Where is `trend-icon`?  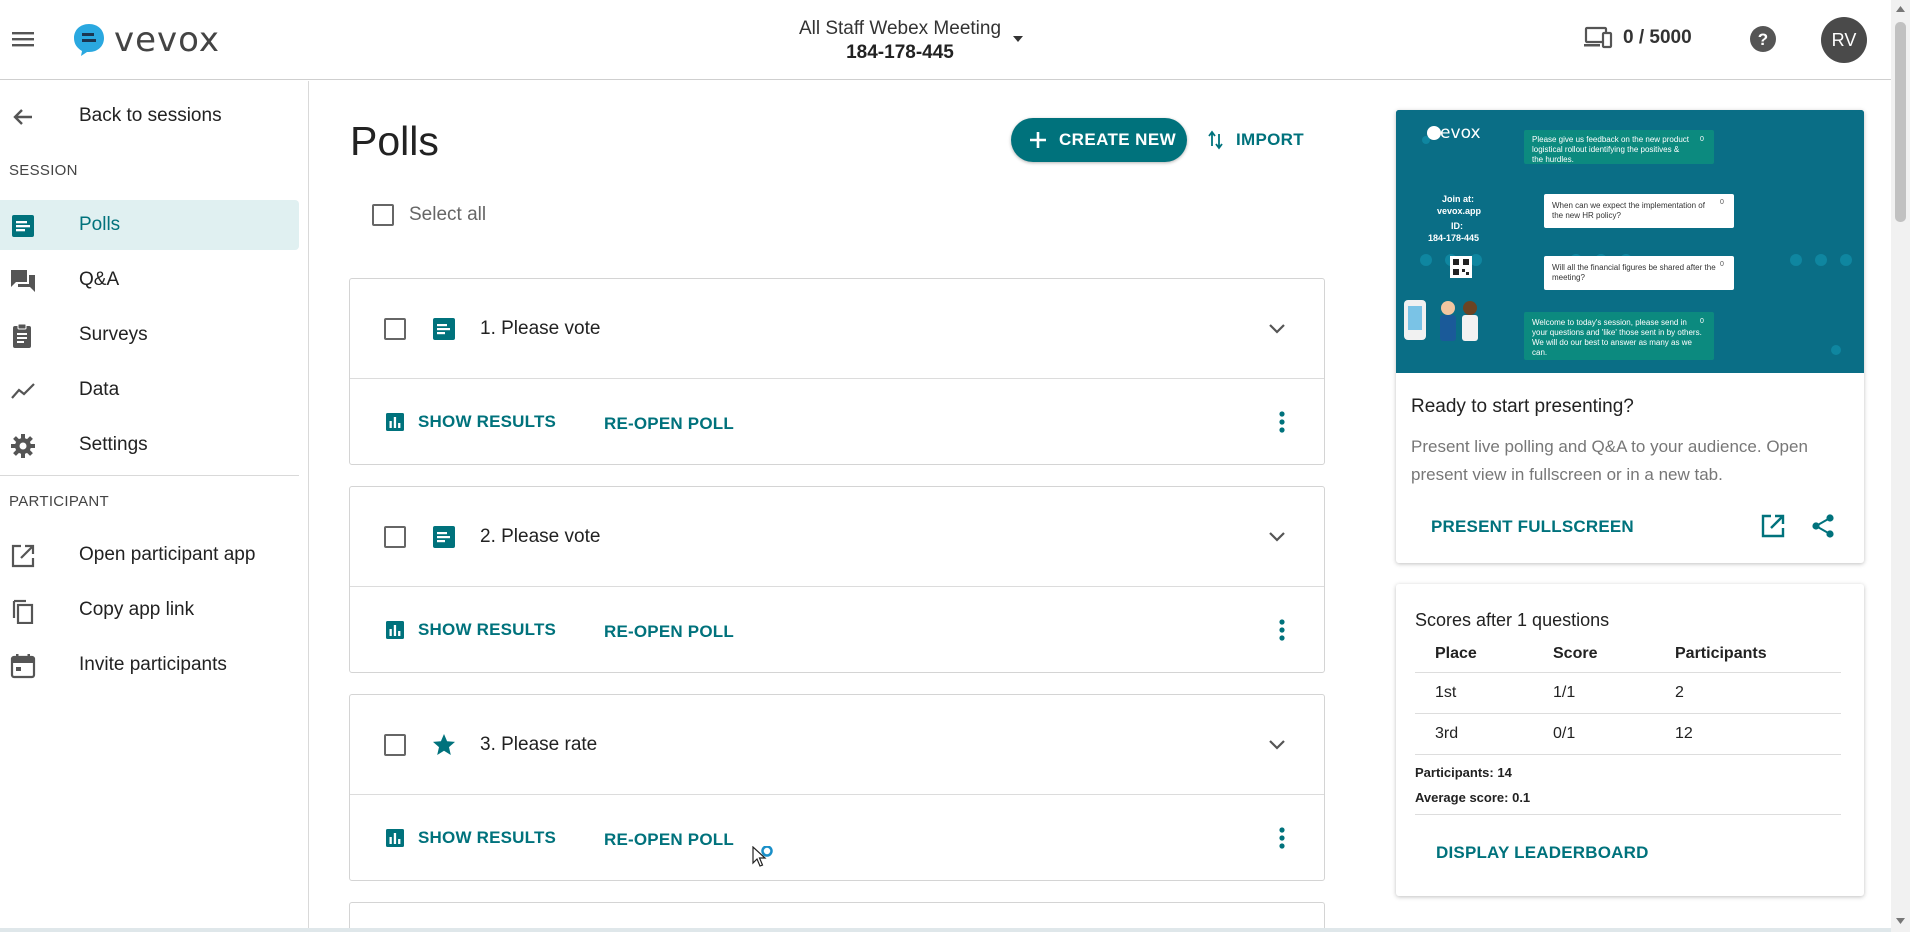
trend-icon is located at coordinates (23, 391).